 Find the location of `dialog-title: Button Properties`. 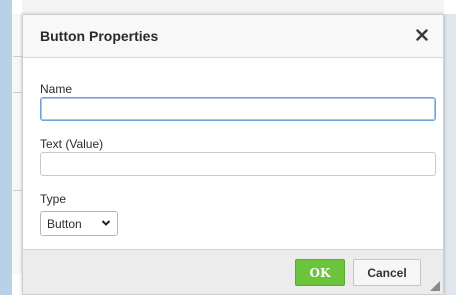

dialog-title: Button Properties is located at coordinates (99, 36).